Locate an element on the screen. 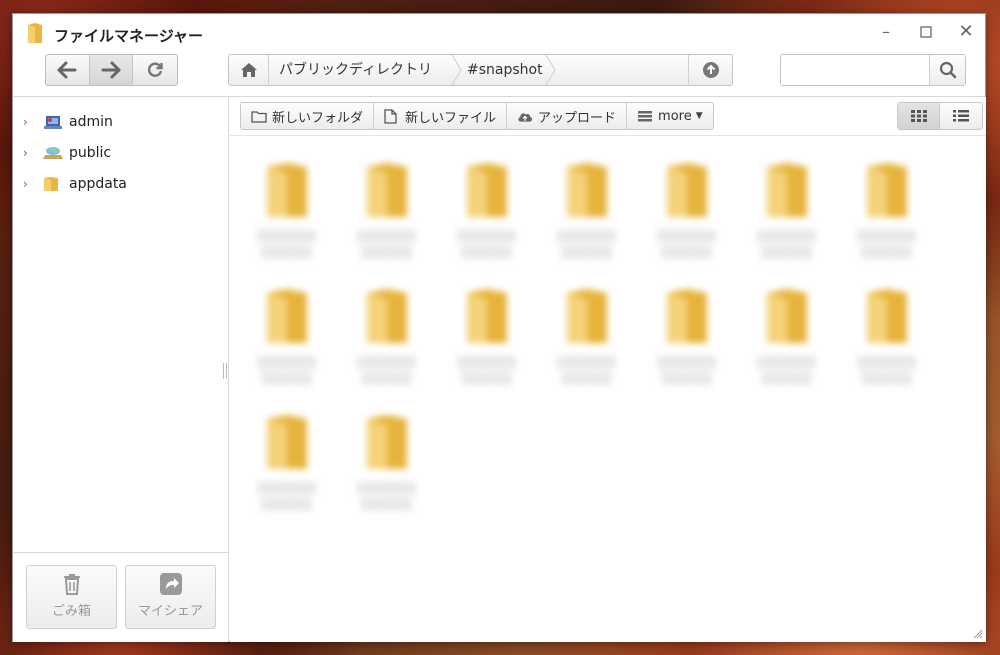 This screenshot has width=1000, height=655. forward-button is located at coordinates (111, 70).